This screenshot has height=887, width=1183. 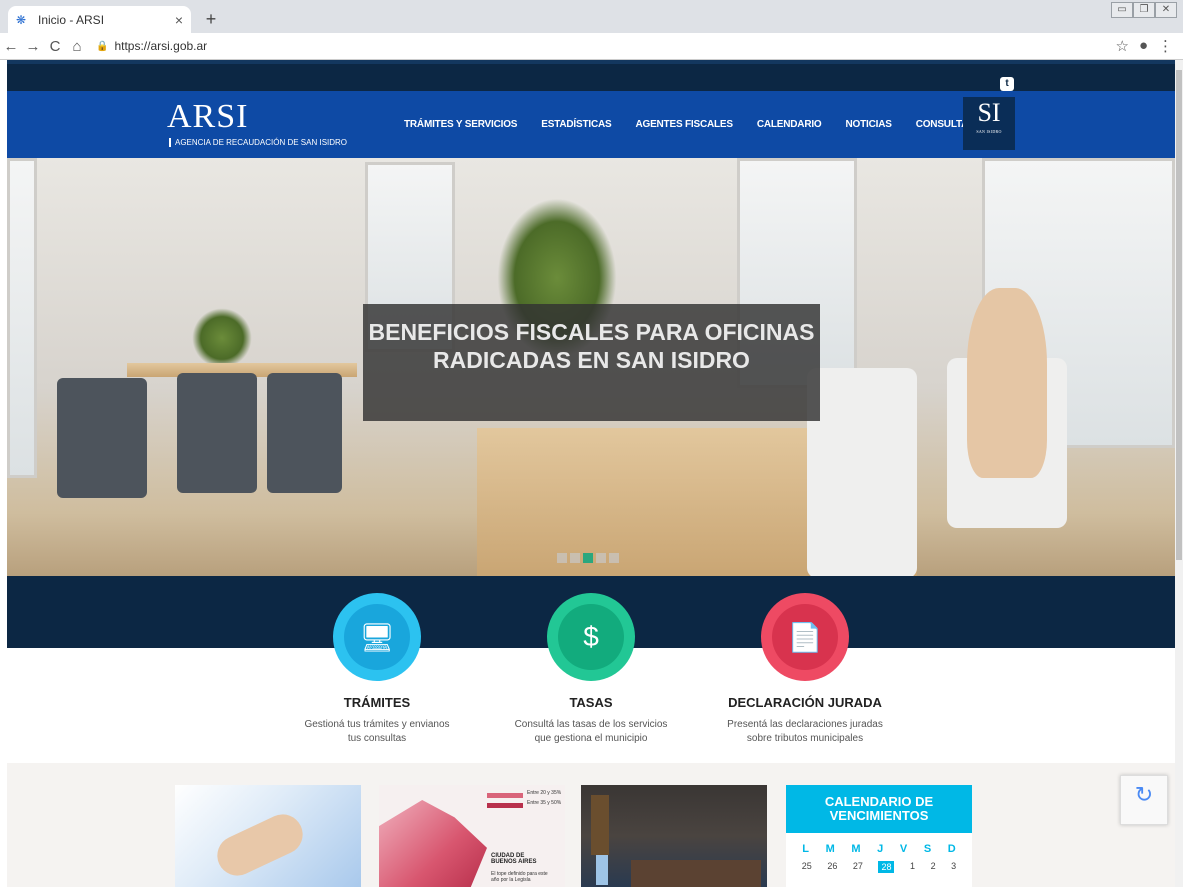 I want to click on forward-button: →, so click(x=33, y=46).